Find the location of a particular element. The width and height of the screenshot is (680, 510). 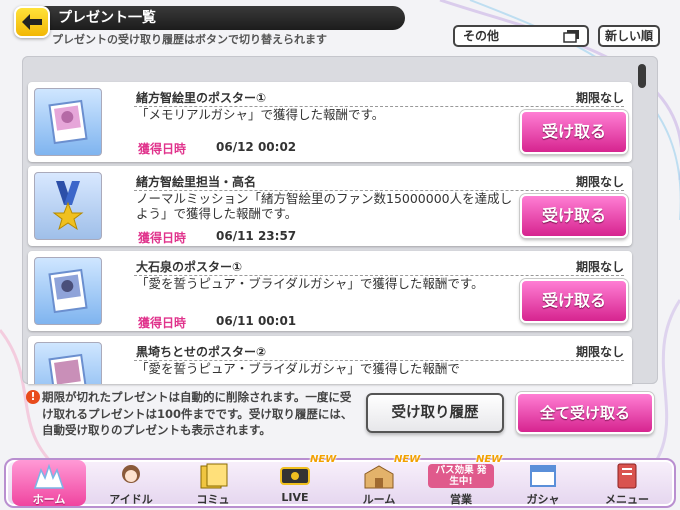

page-subtitle: プレゼントの受け取り履歴はボタンで切り替えられます is located at coordinates (189, 39).